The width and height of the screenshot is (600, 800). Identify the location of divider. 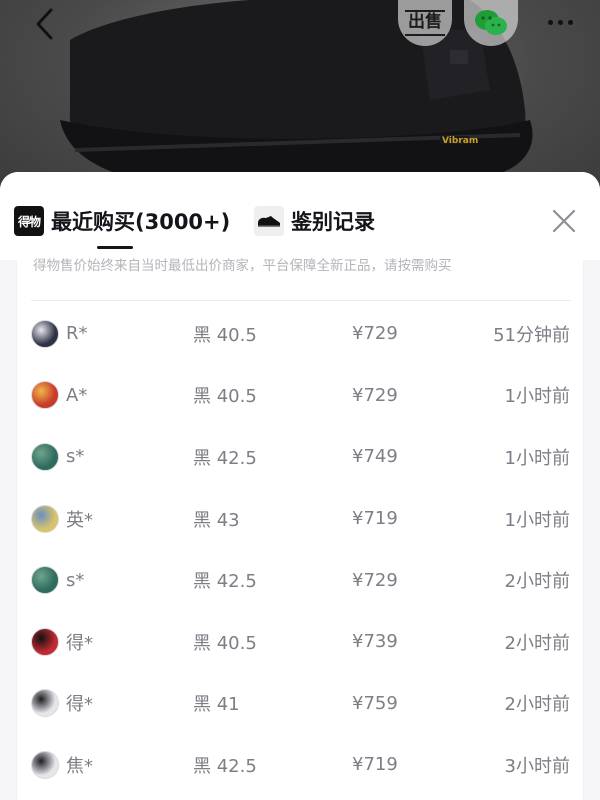
(301, 300).